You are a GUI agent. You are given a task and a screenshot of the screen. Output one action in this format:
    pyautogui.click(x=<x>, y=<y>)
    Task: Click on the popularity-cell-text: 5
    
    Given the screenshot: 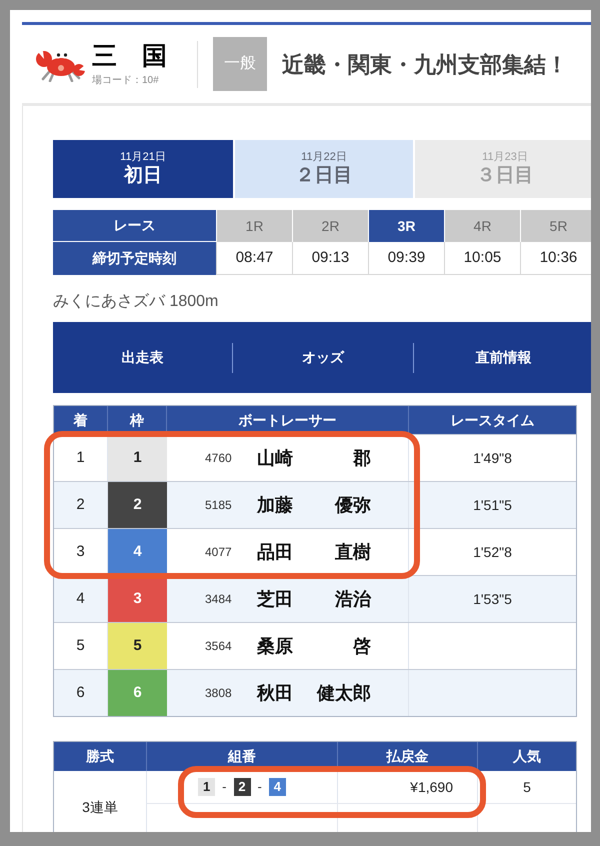 What is the action you would take?
    pyautogui.click(x=527, y=787)
    